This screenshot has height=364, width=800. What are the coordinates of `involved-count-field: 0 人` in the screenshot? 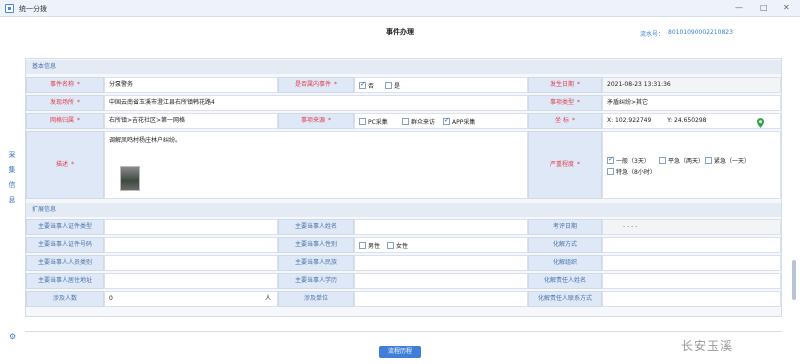 It's located at (191, 299).